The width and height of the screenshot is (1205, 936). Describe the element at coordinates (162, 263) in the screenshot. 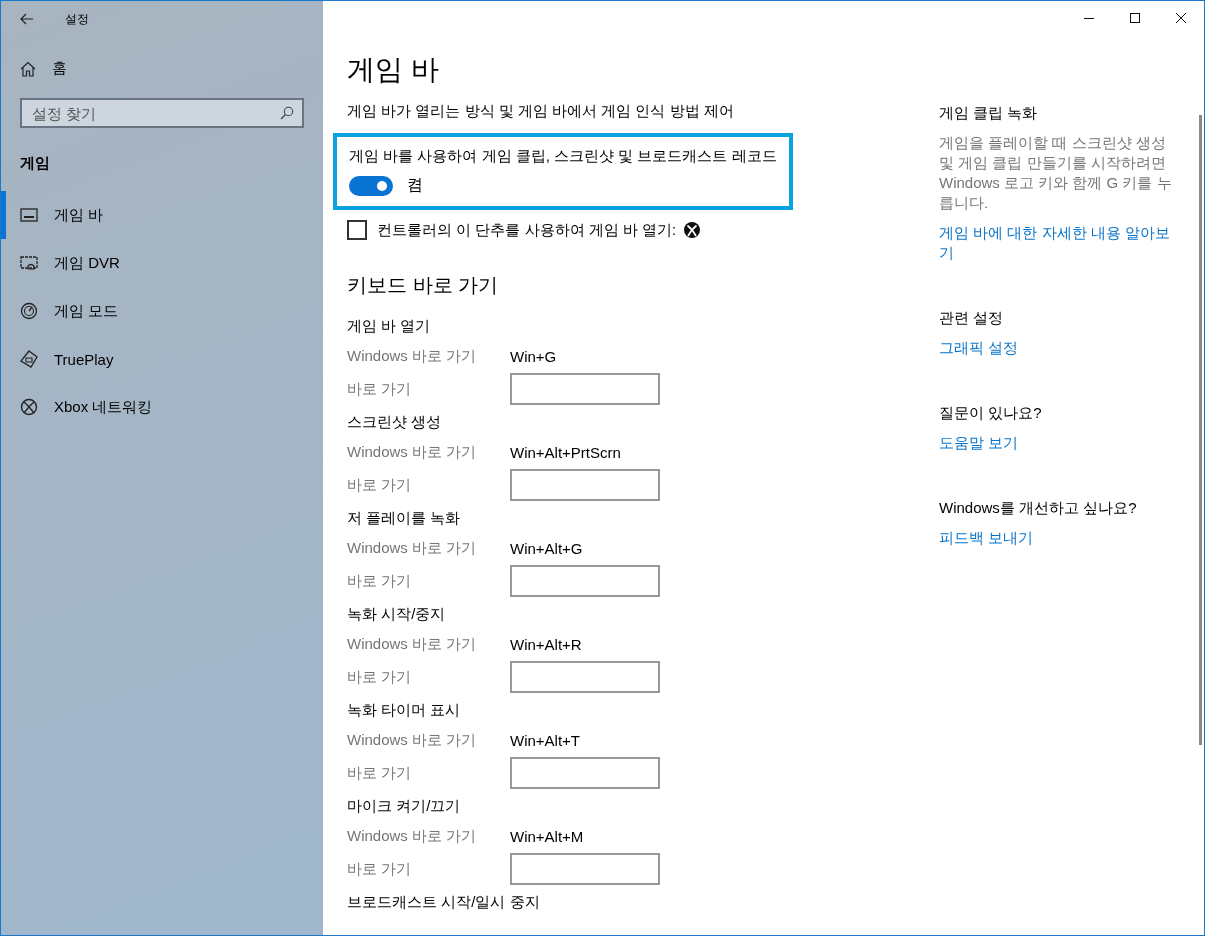

I see `nav-item: 게임 DVR` at that location.